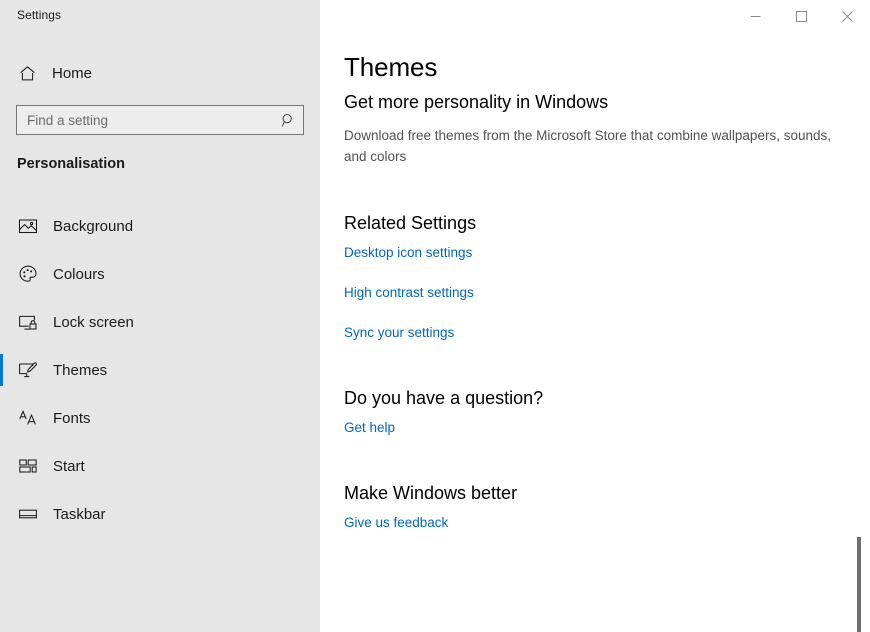 The image size is (870, 632). Describe the element at coordinates (444, 398) in the screenshot. I see `question-heading: Do you have a question?` at that location.